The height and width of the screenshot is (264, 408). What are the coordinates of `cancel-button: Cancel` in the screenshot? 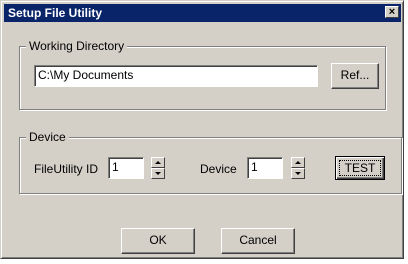 It's located at (258, 241).